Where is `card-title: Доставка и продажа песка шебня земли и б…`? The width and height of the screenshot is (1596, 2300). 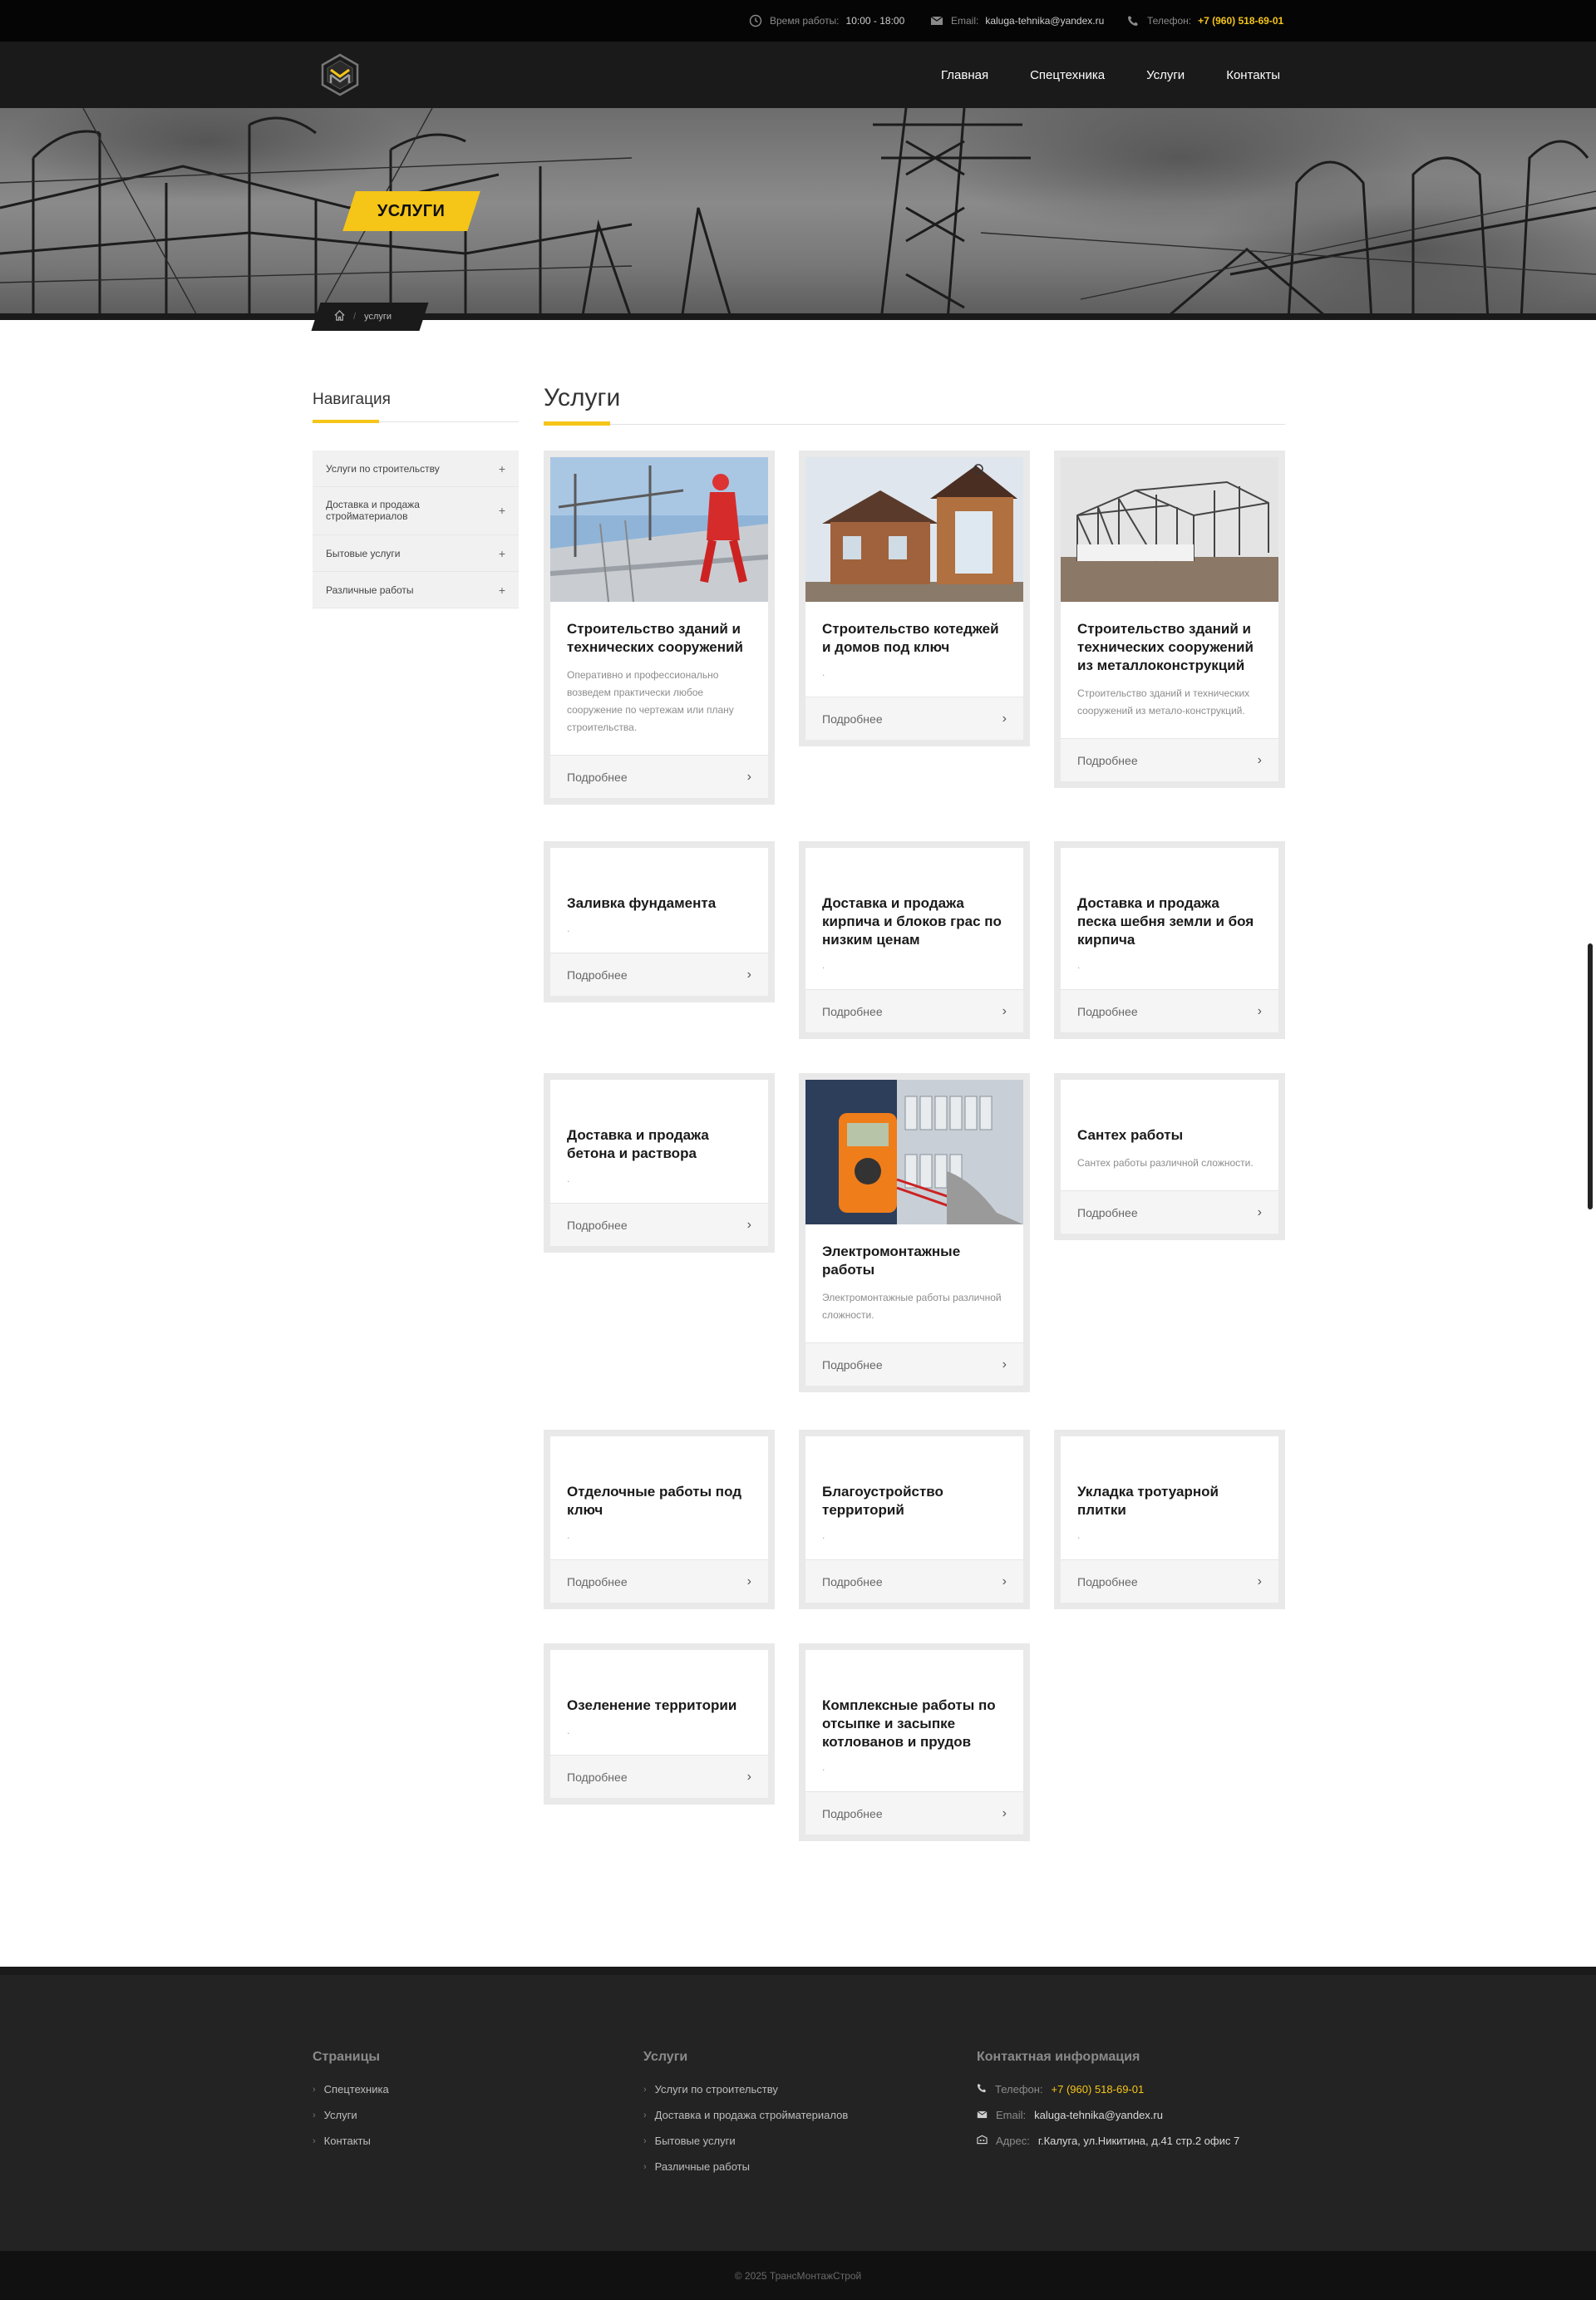
card-title: Доставка и продажа песка шебня земли и б… is located at coordinates (1169, 921).